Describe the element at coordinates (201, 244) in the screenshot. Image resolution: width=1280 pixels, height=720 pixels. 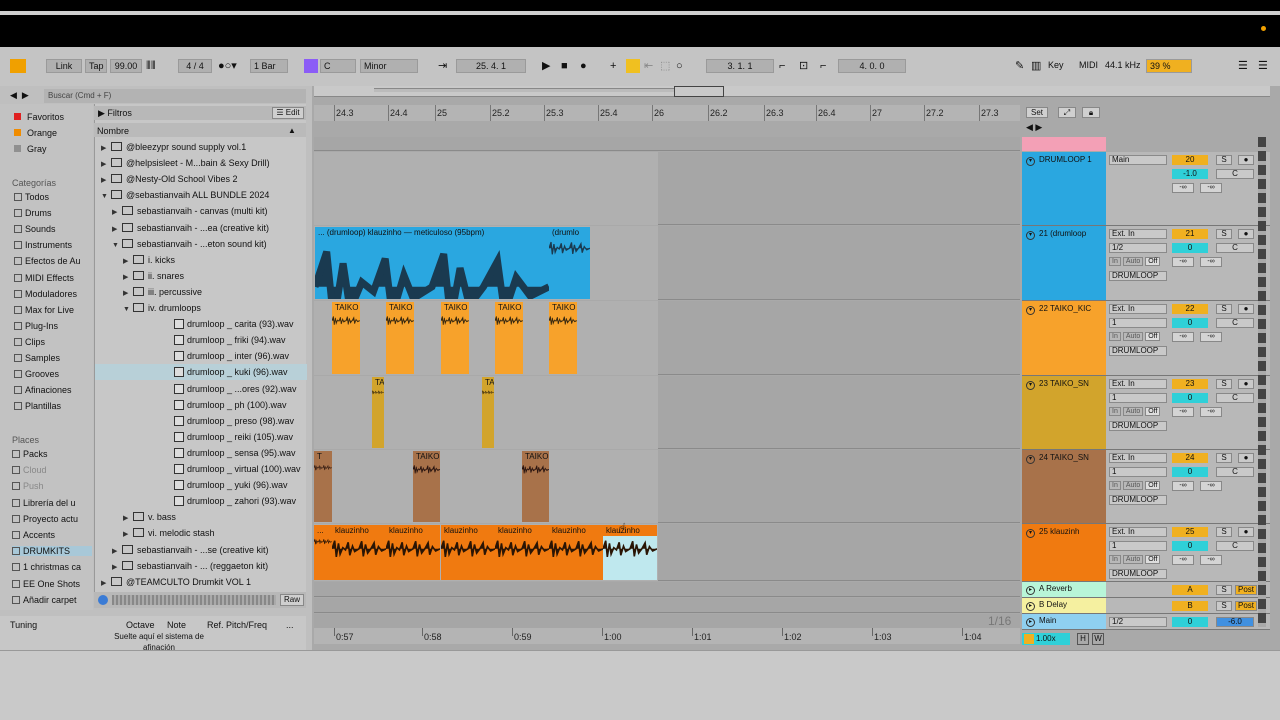
I see `folder-item: ▼ sebastianvaih - ...eton sound kit)` at that location.